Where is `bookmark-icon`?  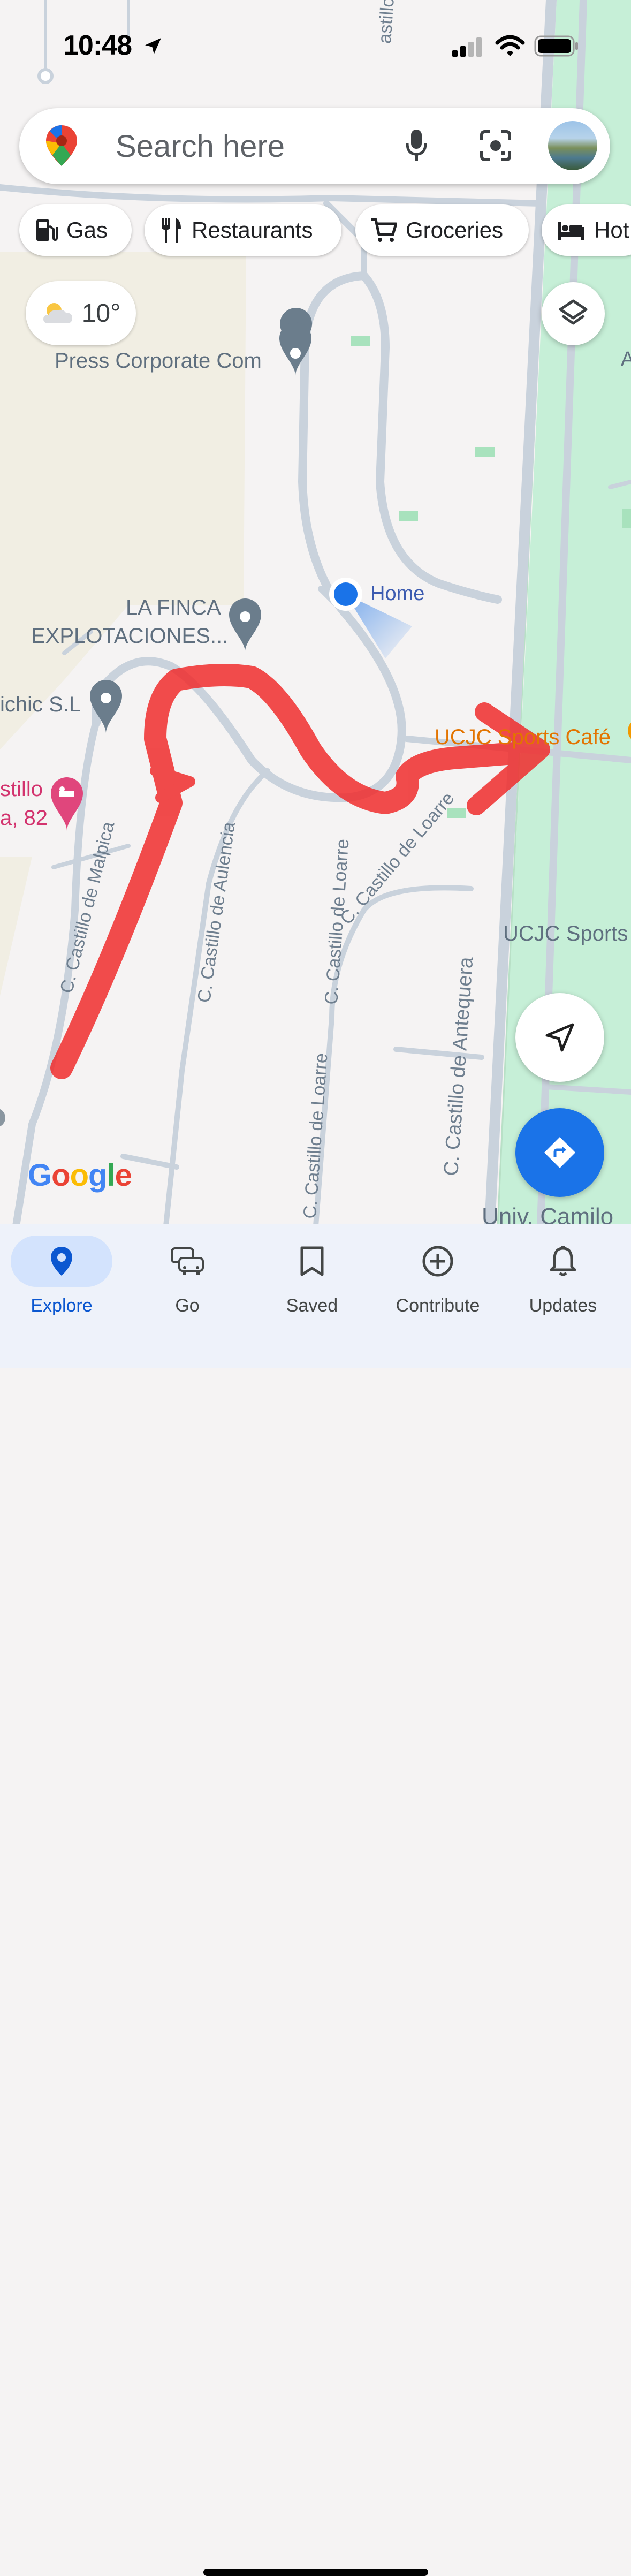
bookmark-icon is located at coordinates (312, 1261).